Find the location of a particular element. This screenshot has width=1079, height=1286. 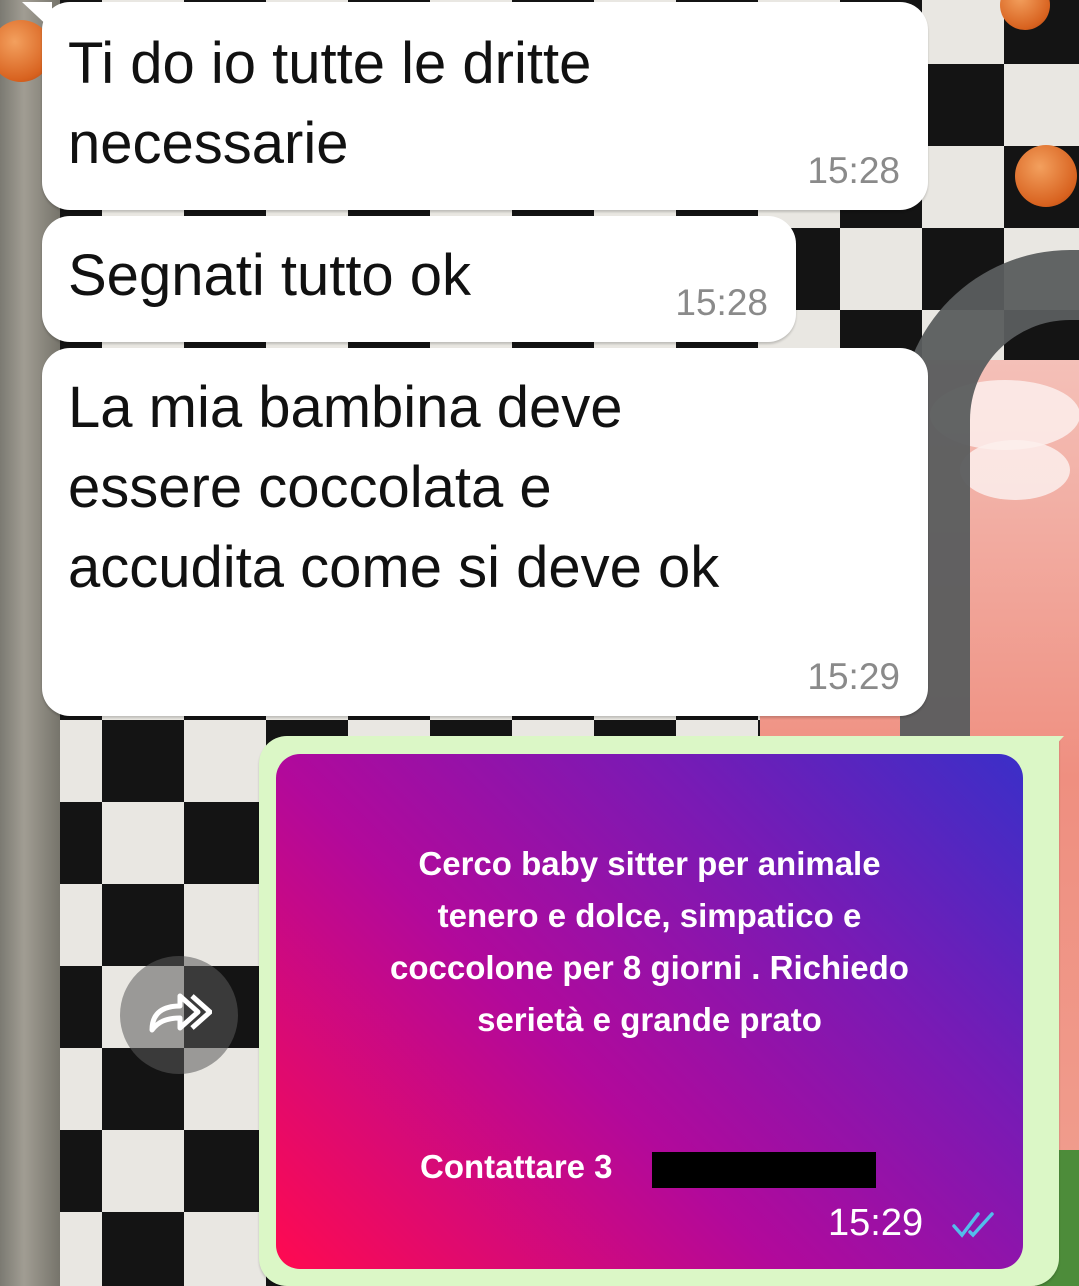

redacted-phone-number is located at coordinates (764, 1170).